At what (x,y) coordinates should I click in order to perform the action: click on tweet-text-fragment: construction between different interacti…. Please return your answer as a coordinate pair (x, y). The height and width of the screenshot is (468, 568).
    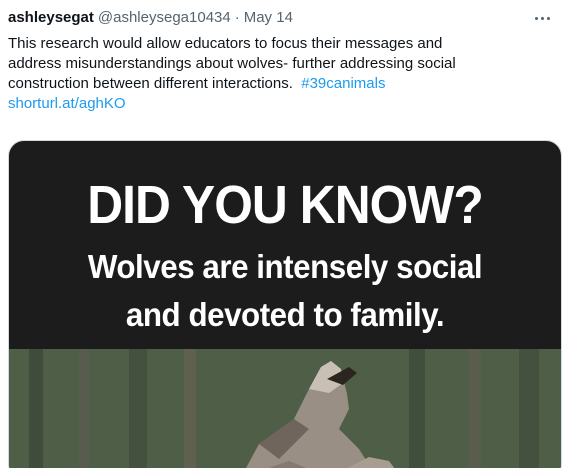
    Looking at the image, I should click on (150, 83).